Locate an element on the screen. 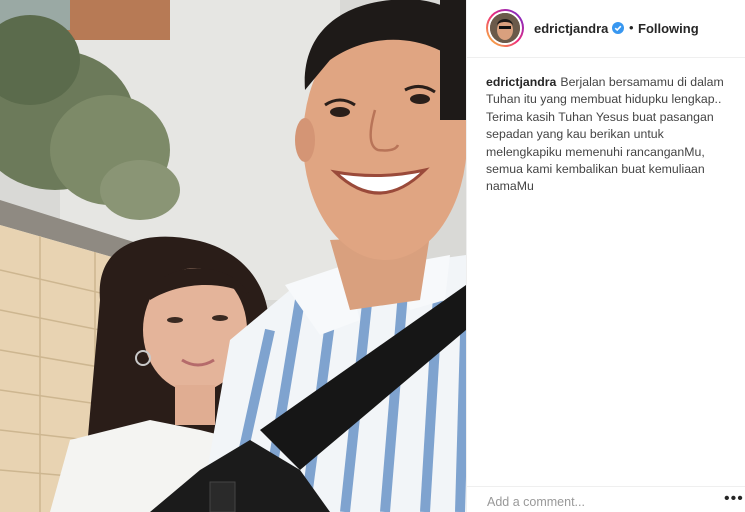 This screenshot has height=512, width=745. caption-line: melengkapiku memenuhi rancanganMu, is located at coordinates (595, 151).